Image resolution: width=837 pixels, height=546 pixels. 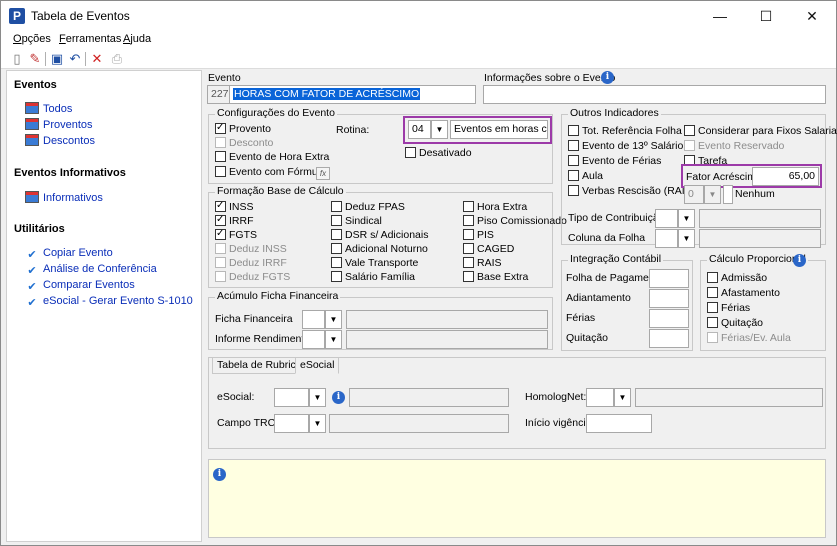 I want to click on hora-extra-base-checkbox: Hora Extra, so click(x=495, y=208).